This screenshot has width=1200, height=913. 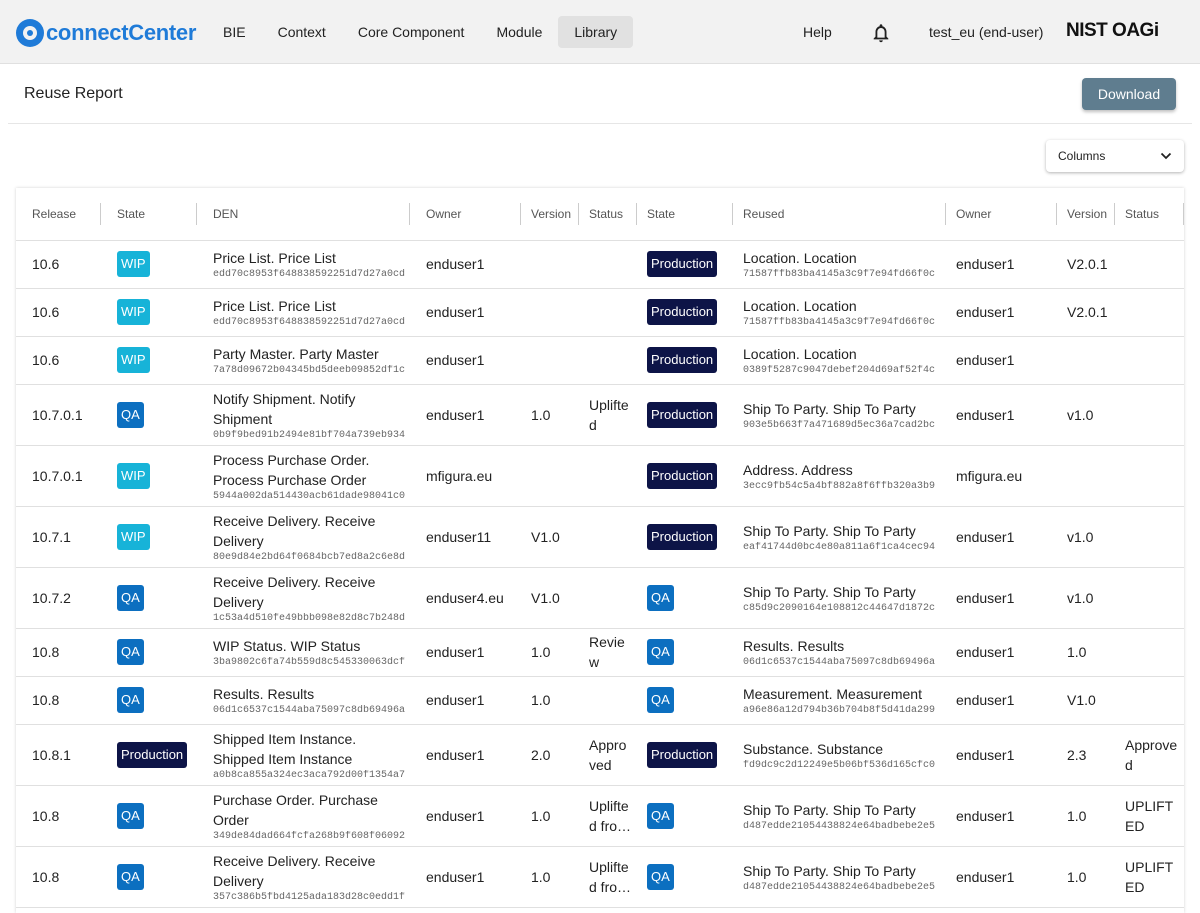 What do you see at coordinates (550, 214) in the screenshot?
I see `col-header-version: Version` at bounding box center [550, 214].